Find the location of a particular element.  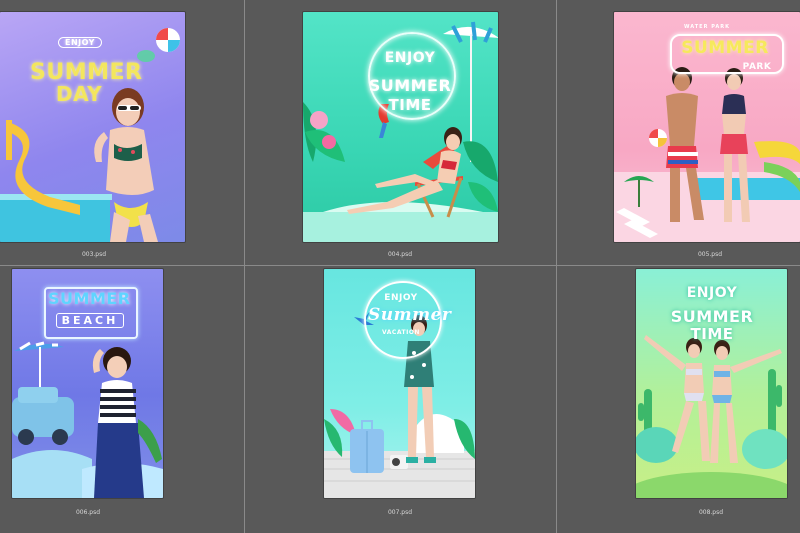

summer-time-green-poster-art is located at coordinates (711, 416).